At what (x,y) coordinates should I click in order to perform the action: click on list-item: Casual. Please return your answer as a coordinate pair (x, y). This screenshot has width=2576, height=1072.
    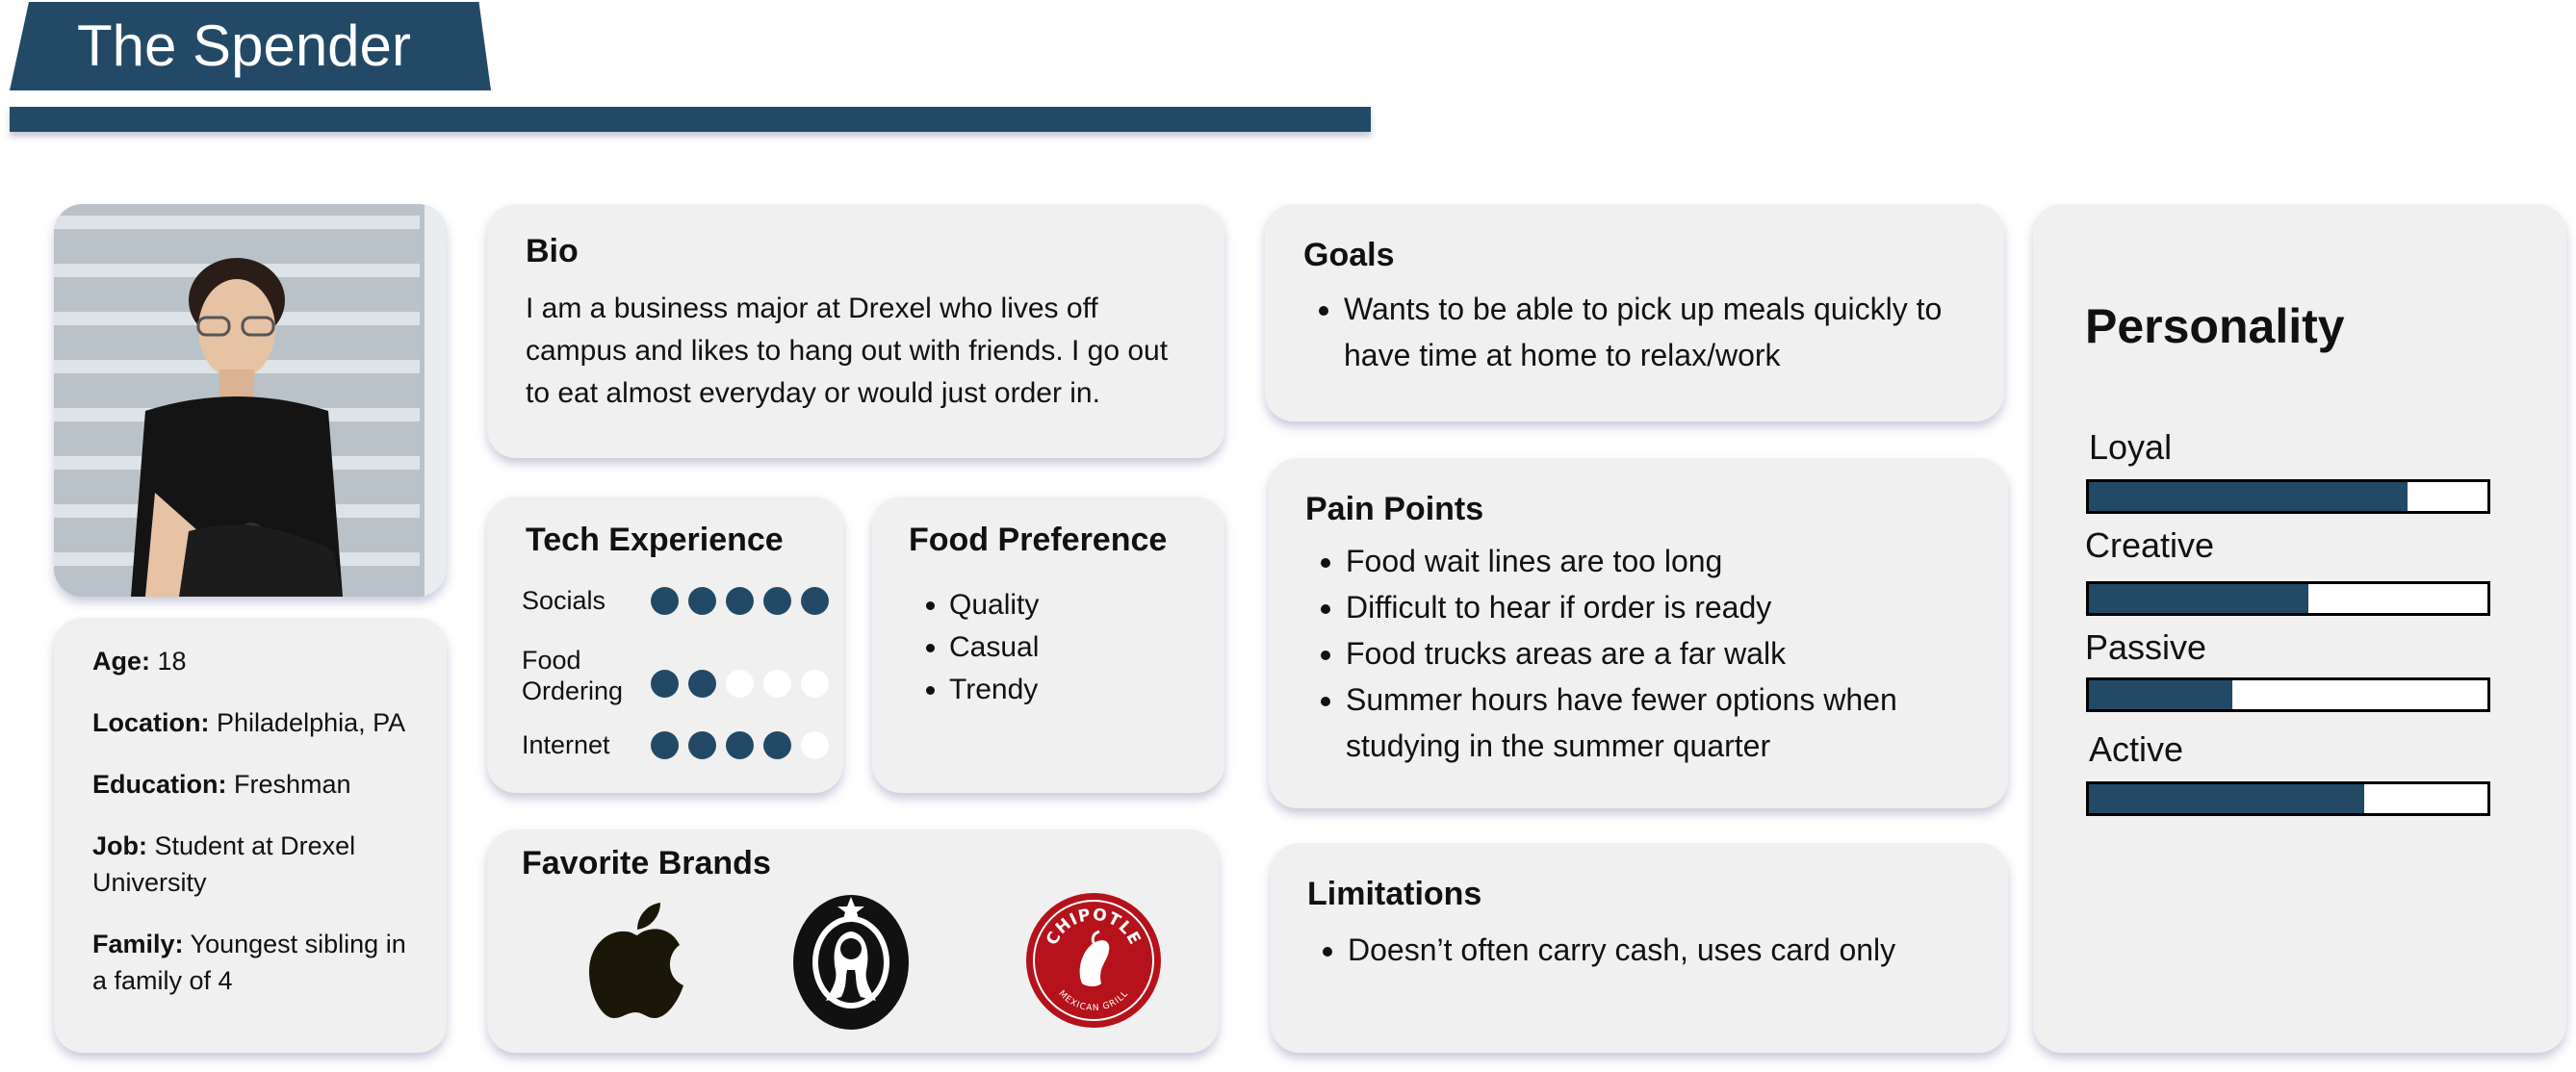
    Looking at the image, I should click on (1086, 647).